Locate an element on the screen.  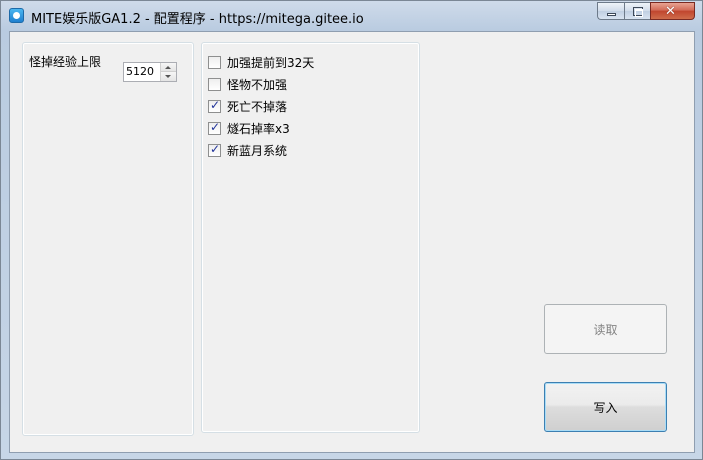
write-button: 写入 is located at coordinates (605, 407).